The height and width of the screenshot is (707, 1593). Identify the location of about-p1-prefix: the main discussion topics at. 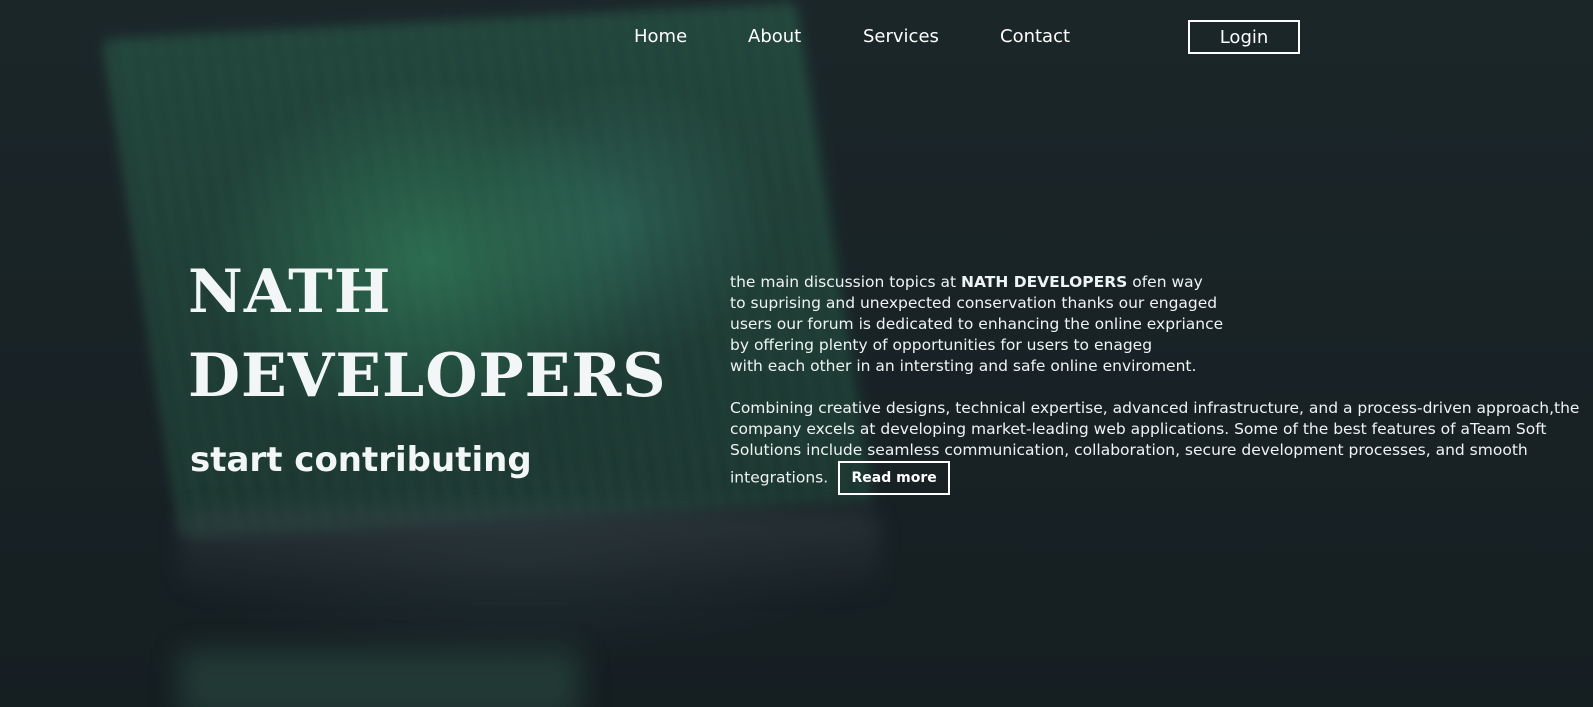
(846, 282).